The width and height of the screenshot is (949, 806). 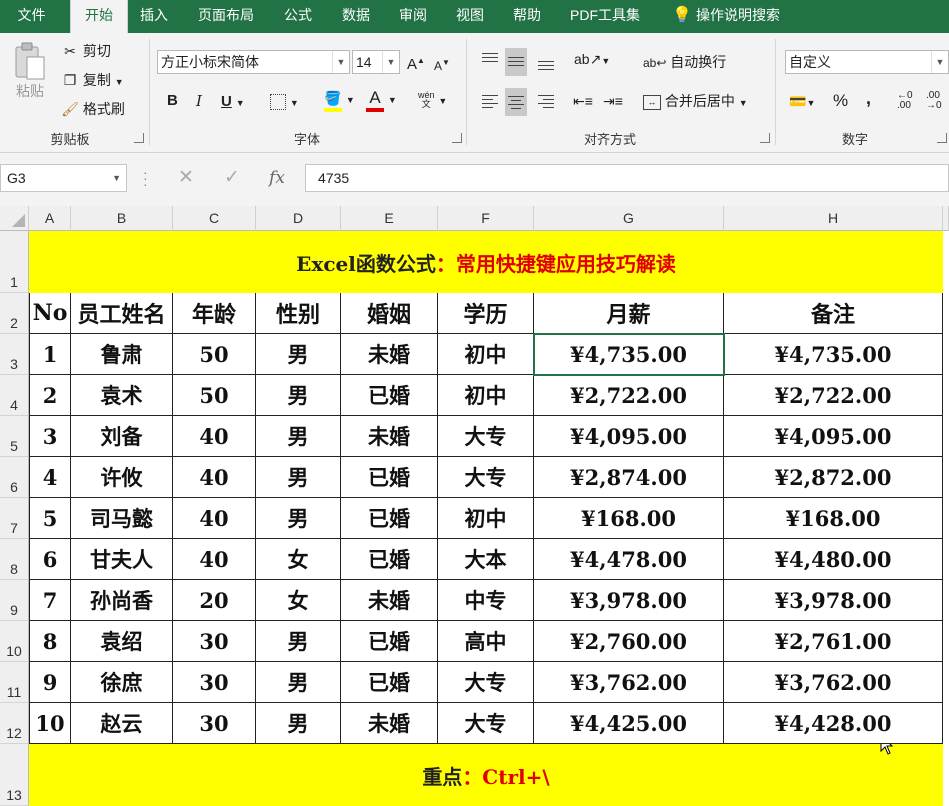 I want to click on table-cell-b9: 孙尚香, so click(x=122, y=600).